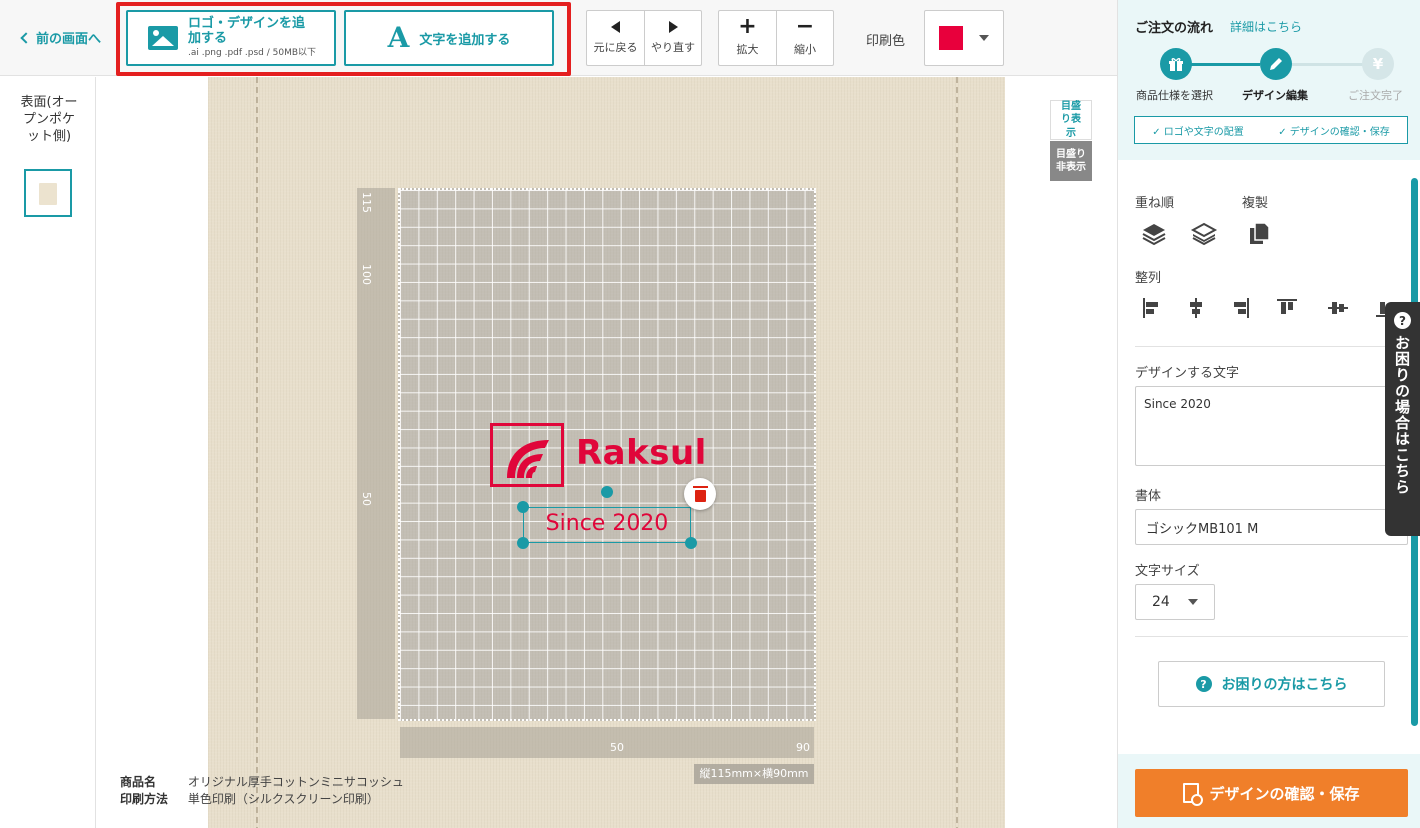 The width and height of the screenshot is (1420, 828). Describe the element at coordinates (691, 543) in the screenshot. I see `resize-handle-bottom-right` at that location.